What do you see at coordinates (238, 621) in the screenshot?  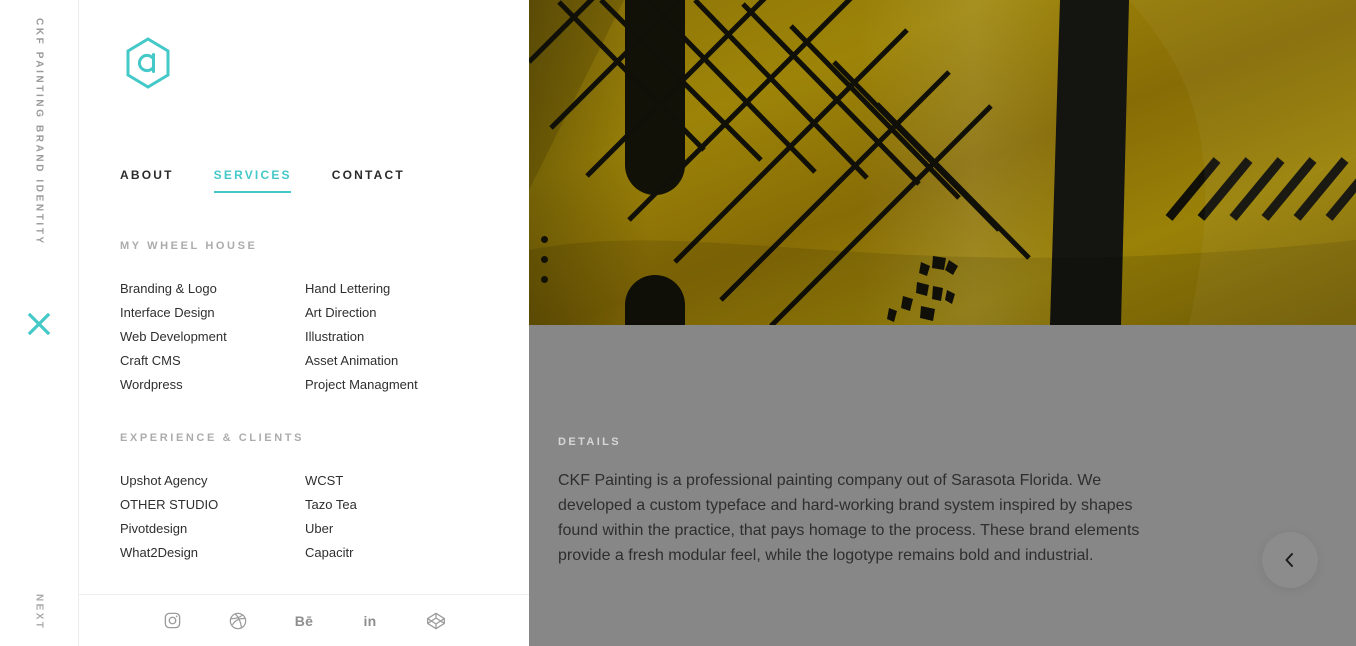 I see `dribbble-icon` at bounding box center [238, 621].